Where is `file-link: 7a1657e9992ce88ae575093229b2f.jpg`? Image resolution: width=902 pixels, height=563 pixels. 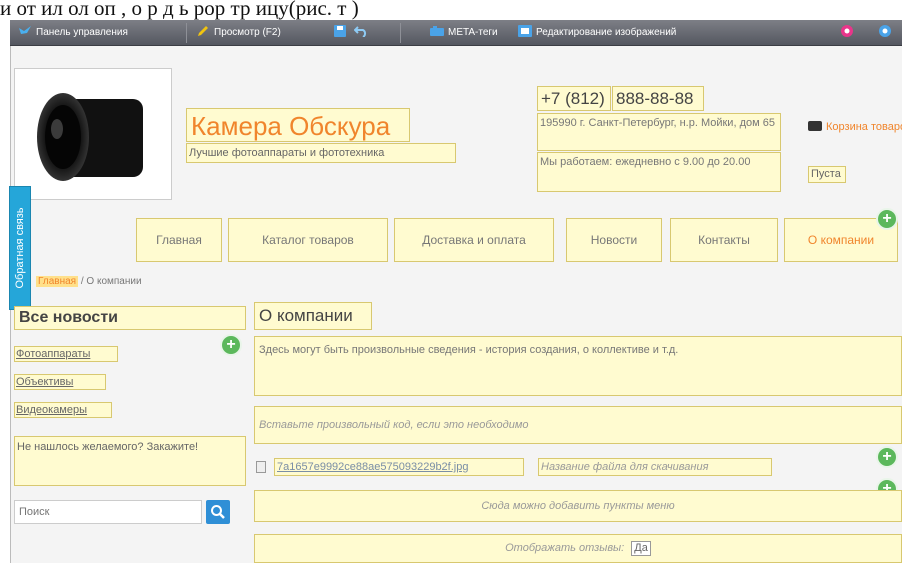
file-link: 7a1657e9992ce88ae575093229b2f.jpg is located at coordinates (399, 467).